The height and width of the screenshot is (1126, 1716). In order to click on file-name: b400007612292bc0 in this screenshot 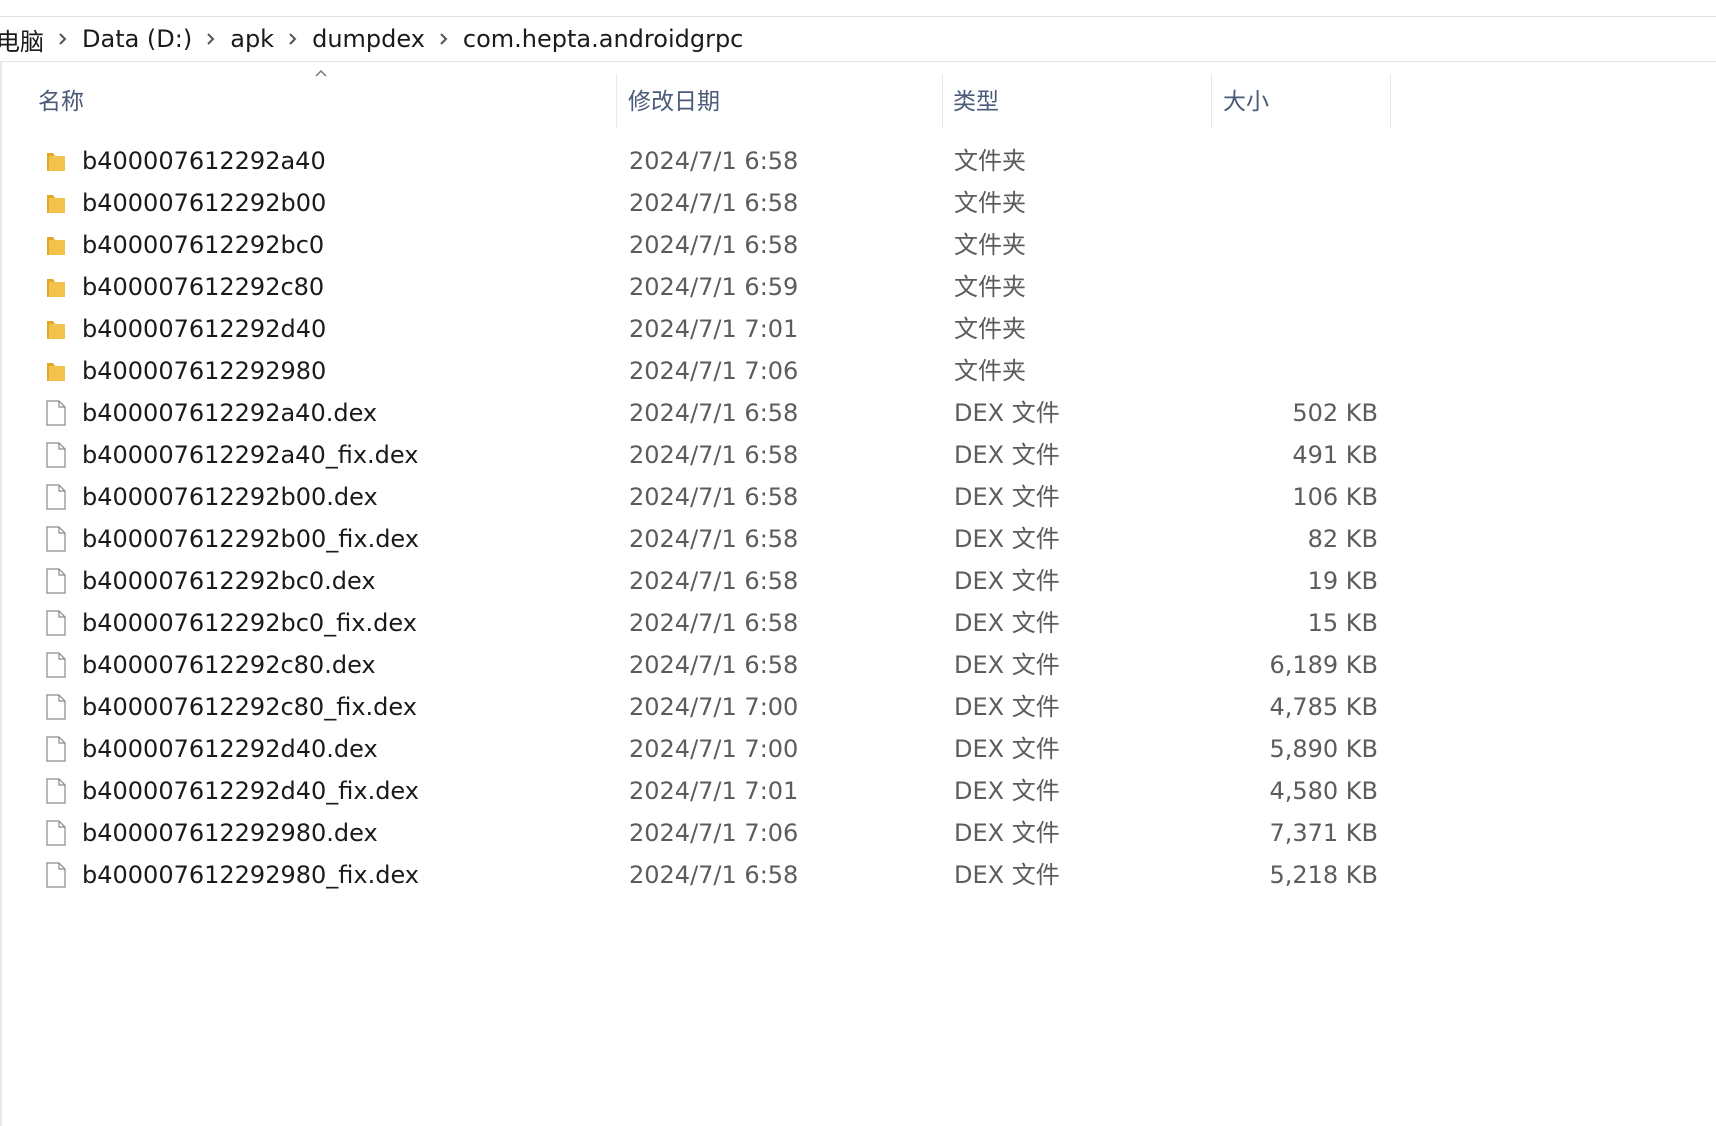, I will do `click(203, 245)`.